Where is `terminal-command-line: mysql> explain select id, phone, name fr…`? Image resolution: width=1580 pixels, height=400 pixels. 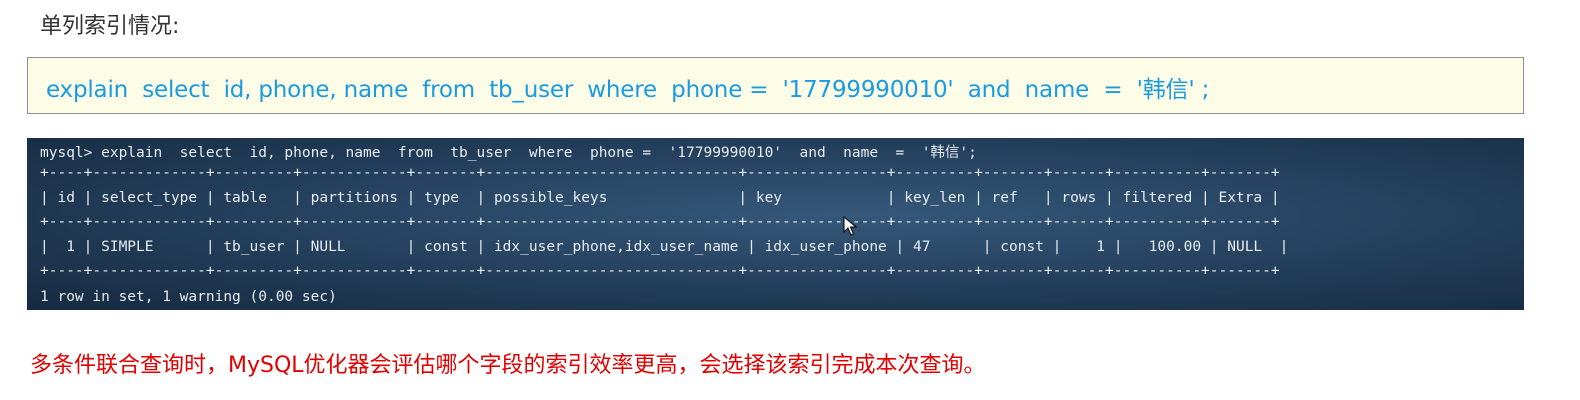 terminal-command-line: mysql> explain select id, phone, name fr… is located at coordinates (508, 153).